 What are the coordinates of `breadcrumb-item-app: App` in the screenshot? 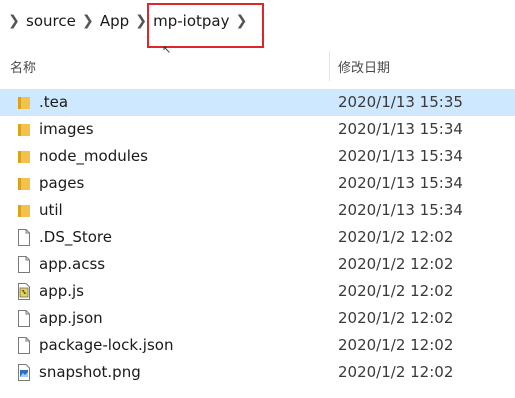 It's located at (114, 21).